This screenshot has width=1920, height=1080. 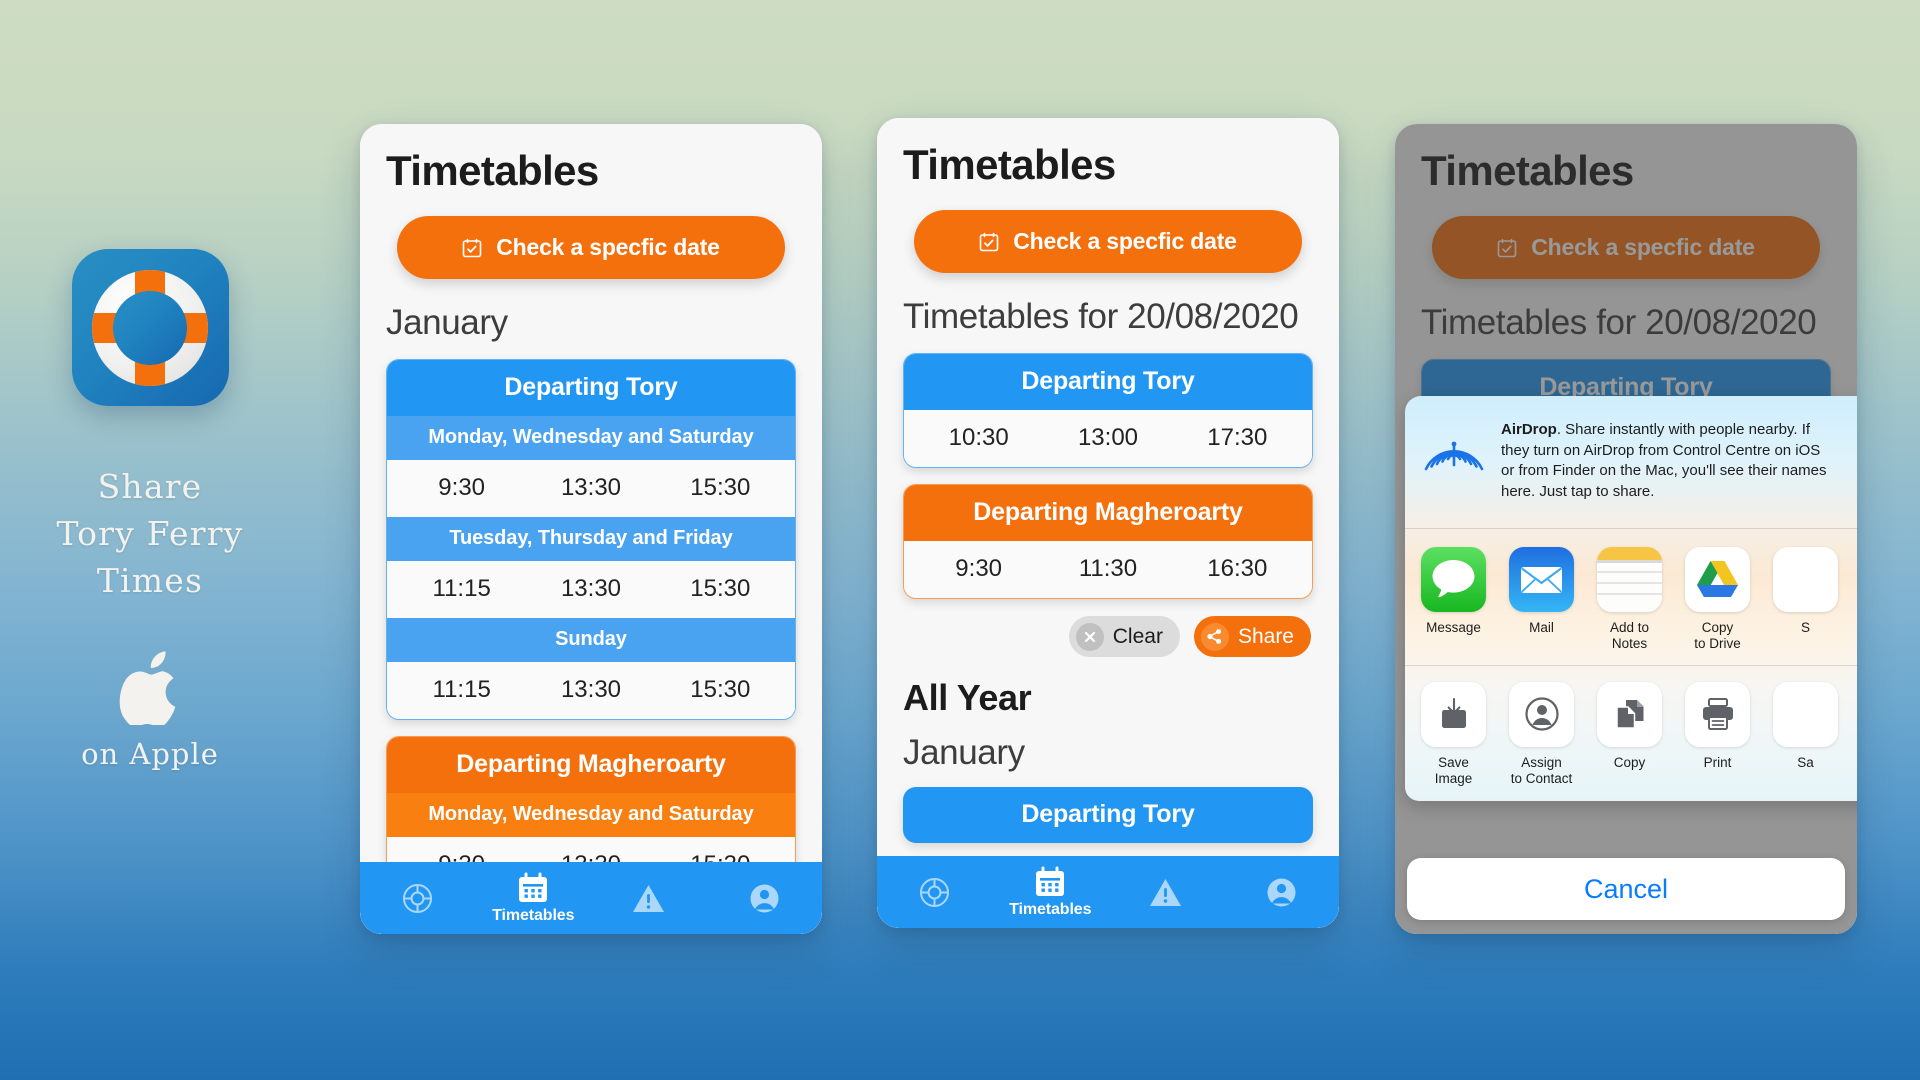 I want to click on airdrop-icon, so click(x=1454, y=456).